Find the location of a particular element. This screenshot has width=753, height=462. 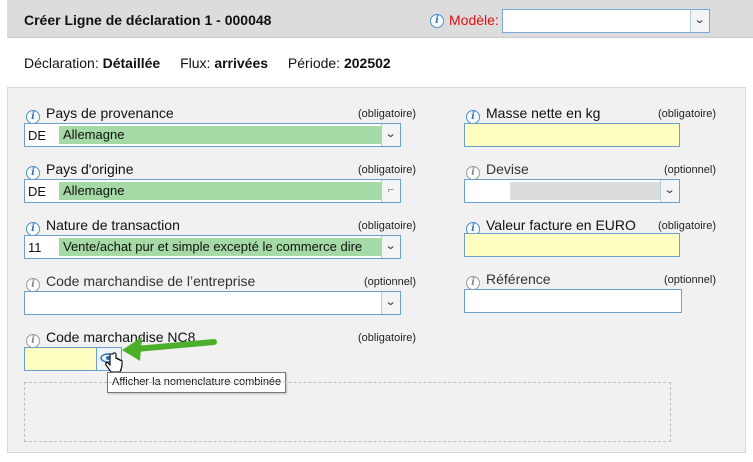

code-entreprise-req: (optionnel) is located at coordinates (390, 282).